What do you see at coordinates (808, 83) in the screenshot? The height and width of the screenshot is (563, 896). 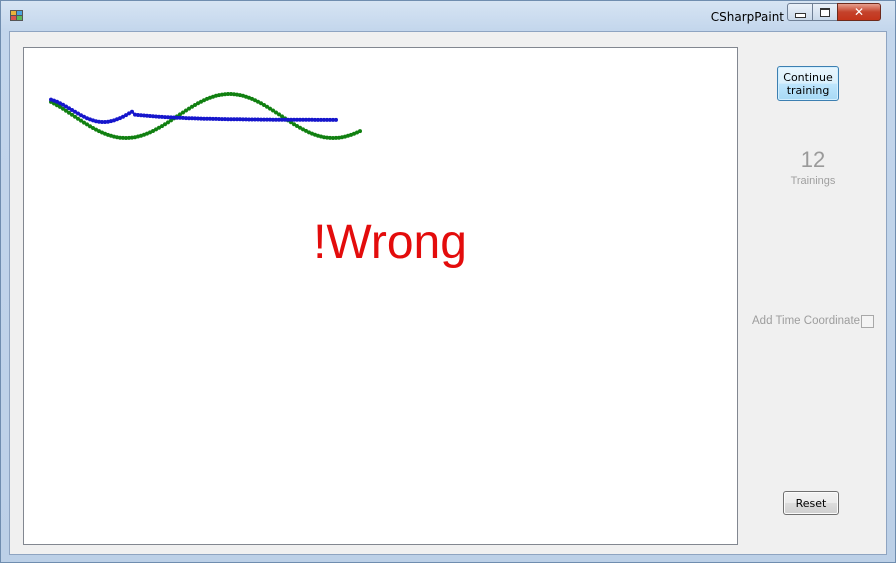 I see `continue-training-button: Continue training` at bounding box center [808, 83].